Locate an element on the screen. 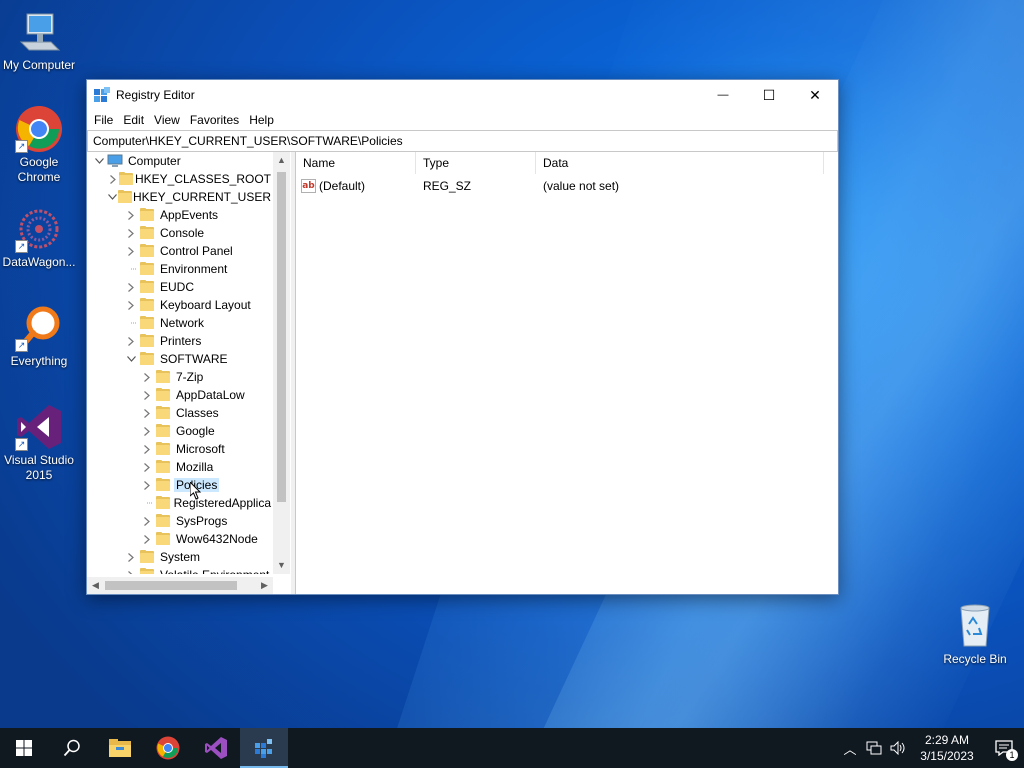 The height and width of the screenshot is (768, 1024). tree-node: Volatile Environment is located at coordinates (180, 570).